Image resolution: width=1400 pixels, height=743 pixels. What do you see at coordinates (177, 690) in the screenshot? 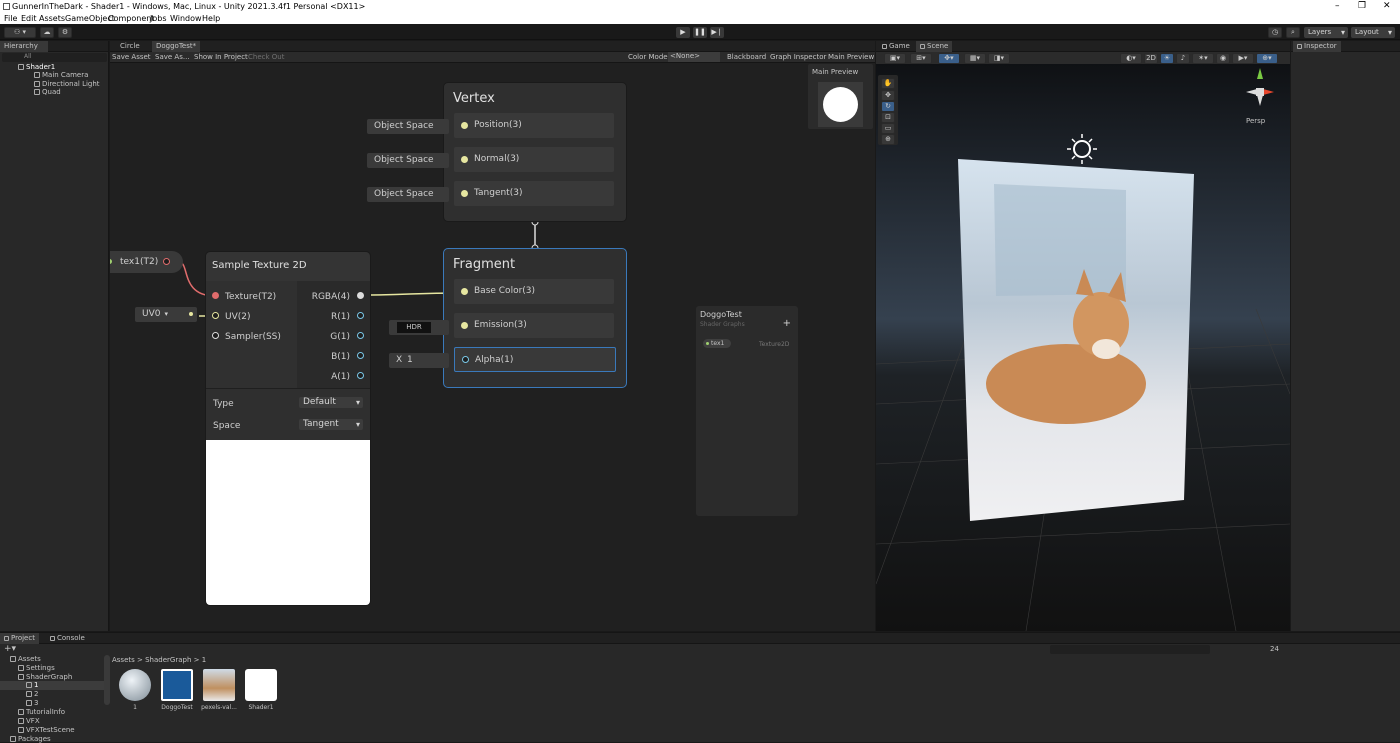
I see `asset-doggotest: DoggoTest` at bounding box center [177, 690].